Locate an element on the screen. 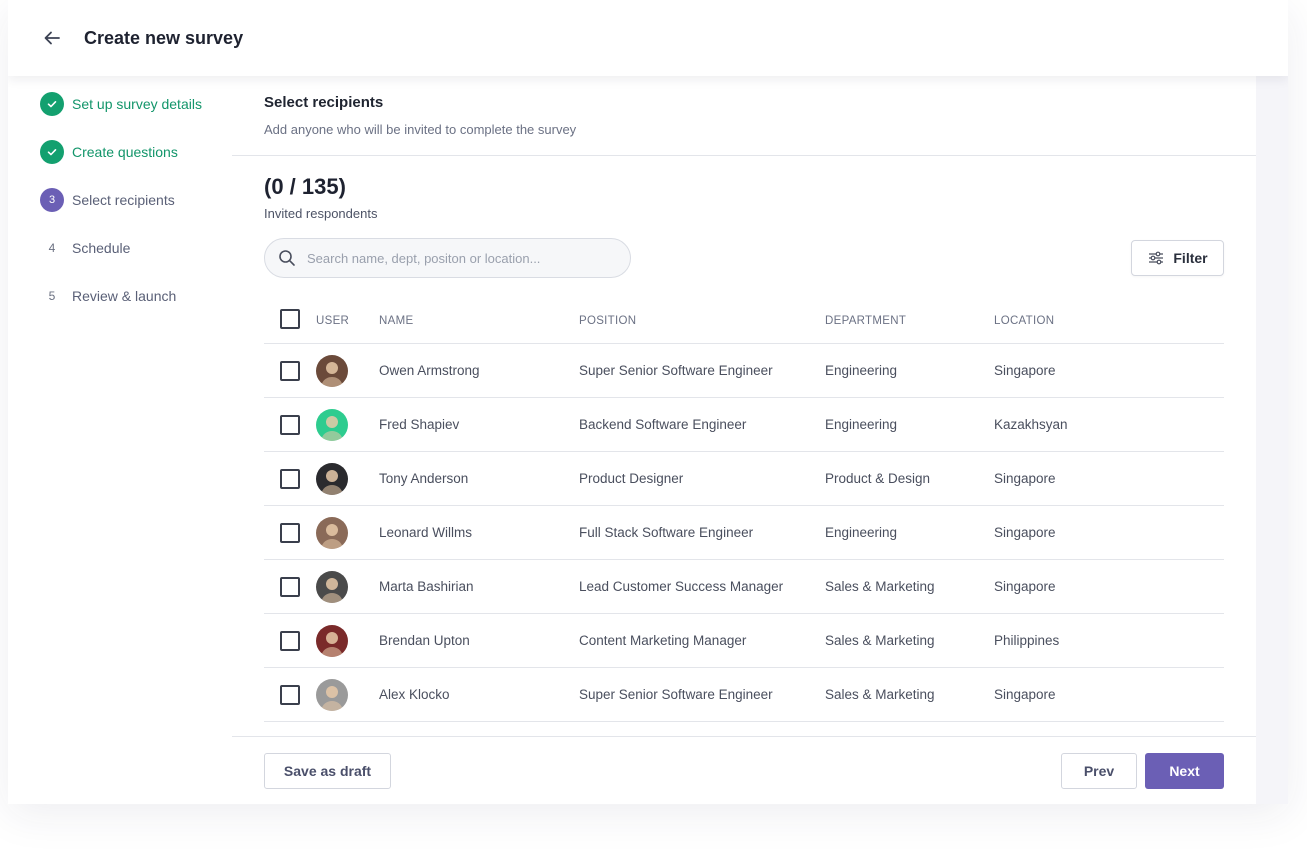 This screenshot has width=1307, height=855. step-create-questions: Create questions is located at coordinates (109, 152).